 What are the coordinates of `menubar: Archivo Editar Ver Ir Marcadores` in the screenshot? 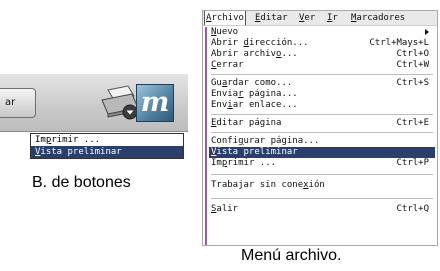 It's located at (320, 18).